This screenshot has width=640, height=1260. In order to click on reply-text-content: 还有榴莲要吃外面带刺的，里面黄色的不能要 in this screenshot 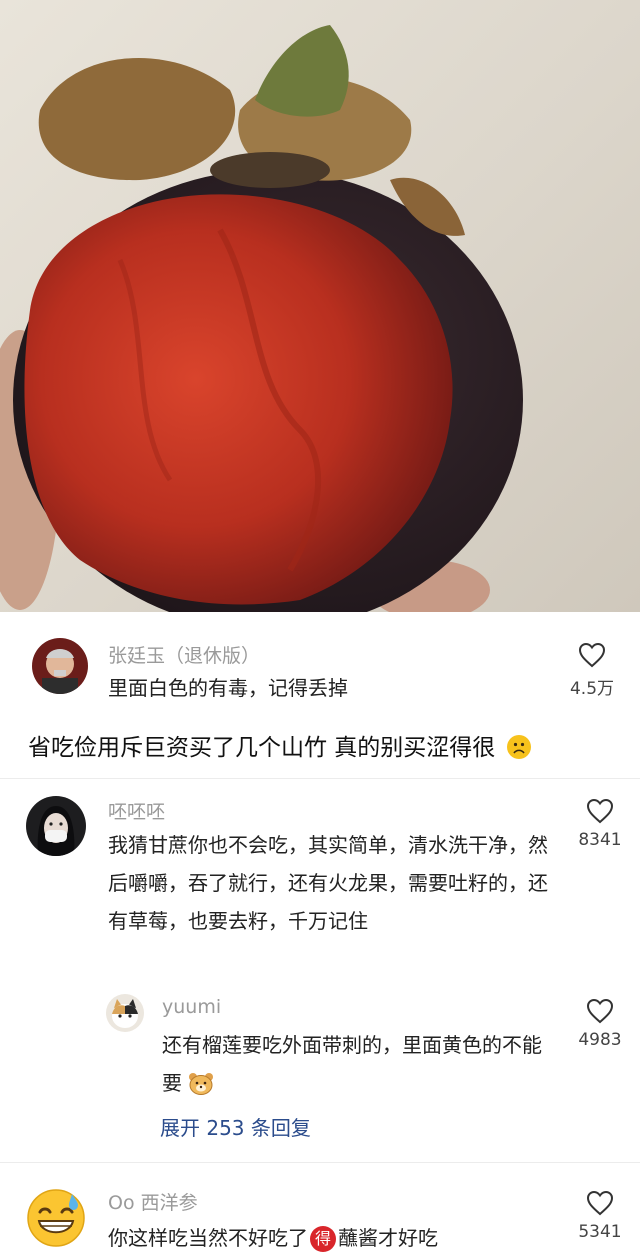, I will do `click(352, 1064)`.